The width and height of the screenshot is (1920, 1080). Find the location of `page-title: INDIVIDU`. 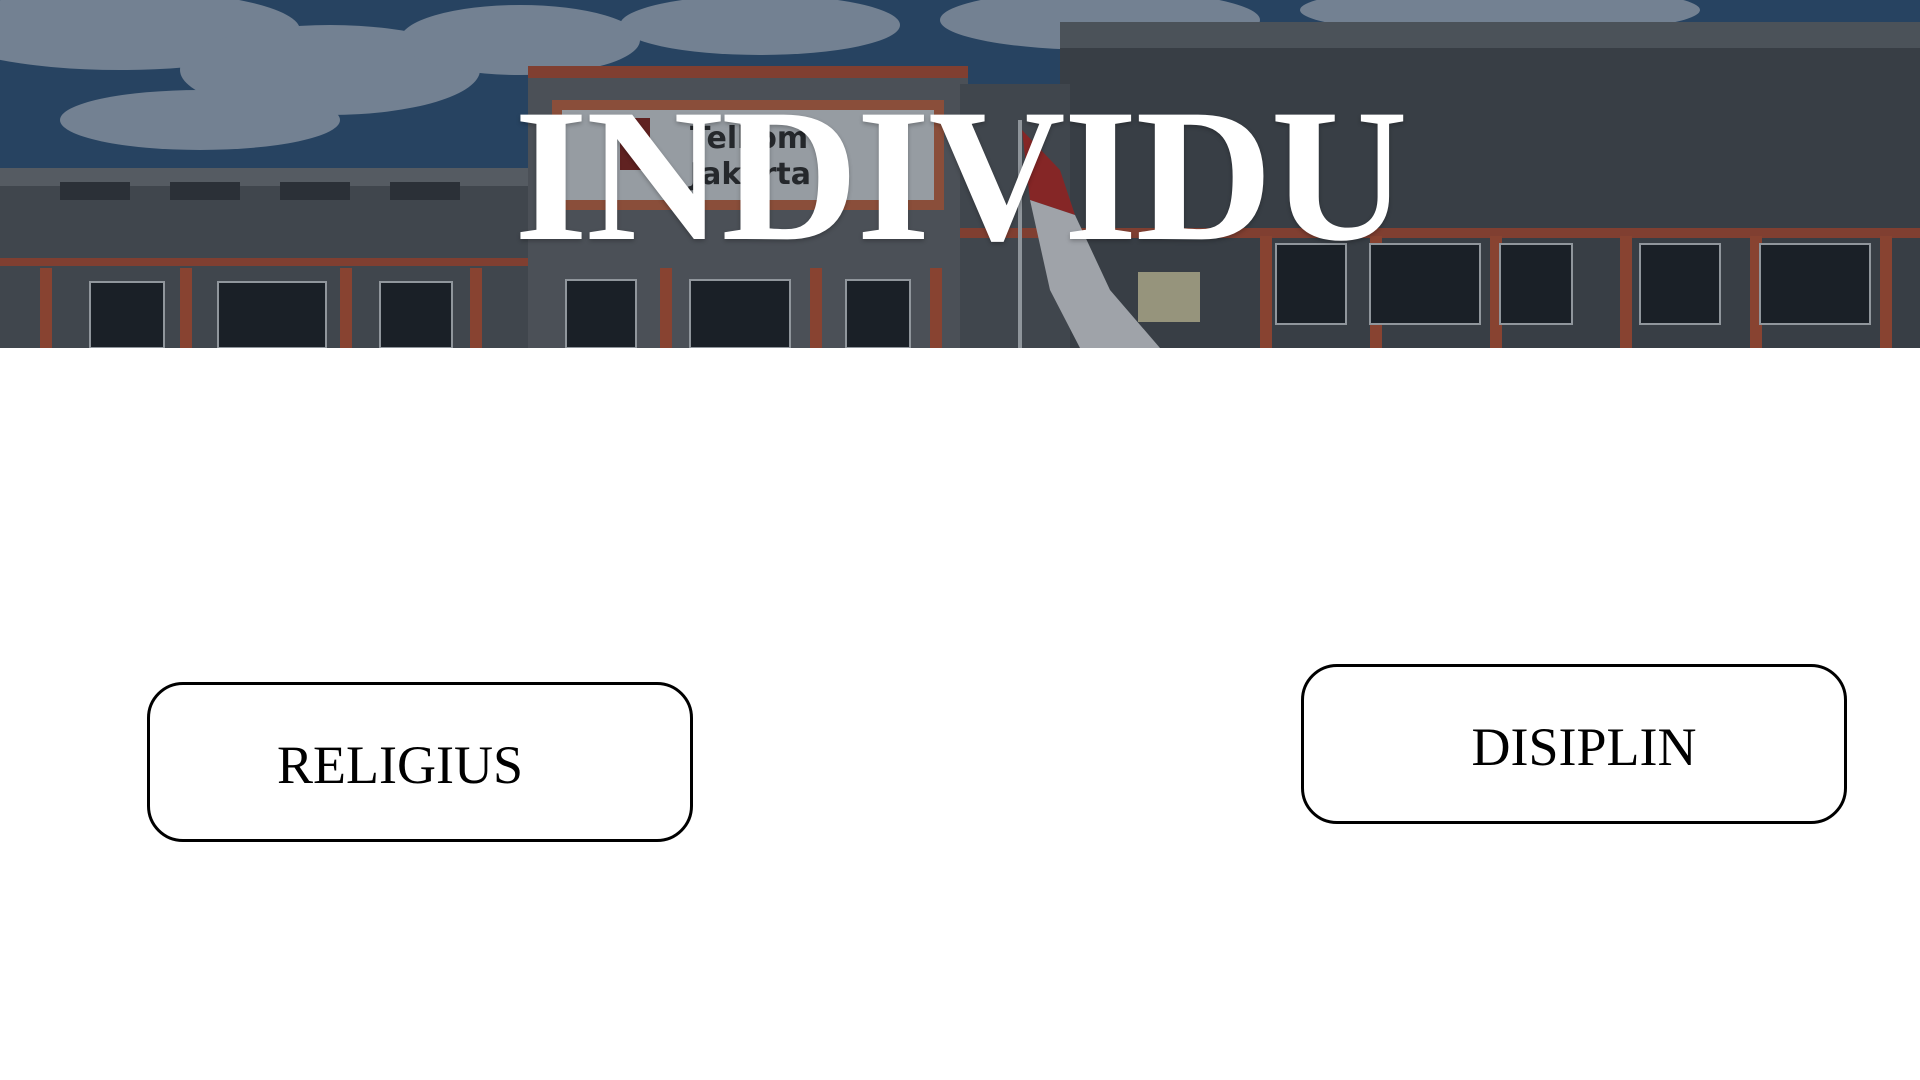

page-title: INDIVIDU is located at coordinates (961, 176).